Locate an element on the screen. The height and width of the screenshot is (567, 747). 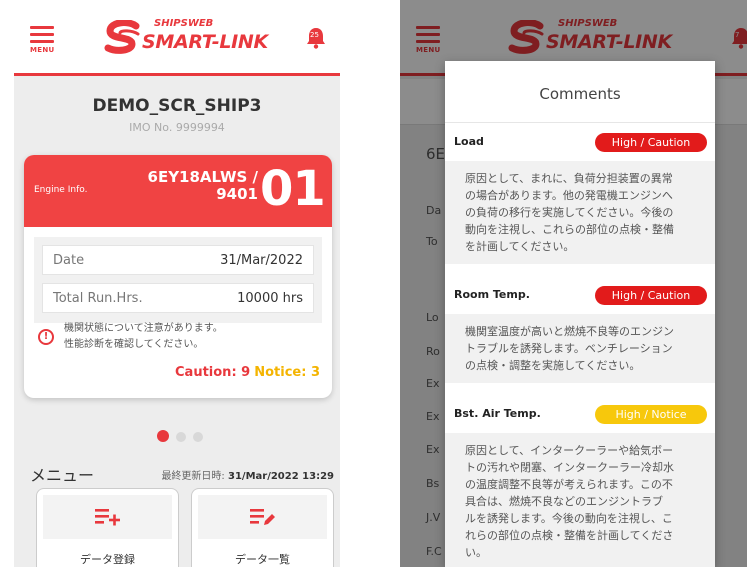
engine-model: 6EY18ALWS / 9401 is located at coordinates (202, 185).